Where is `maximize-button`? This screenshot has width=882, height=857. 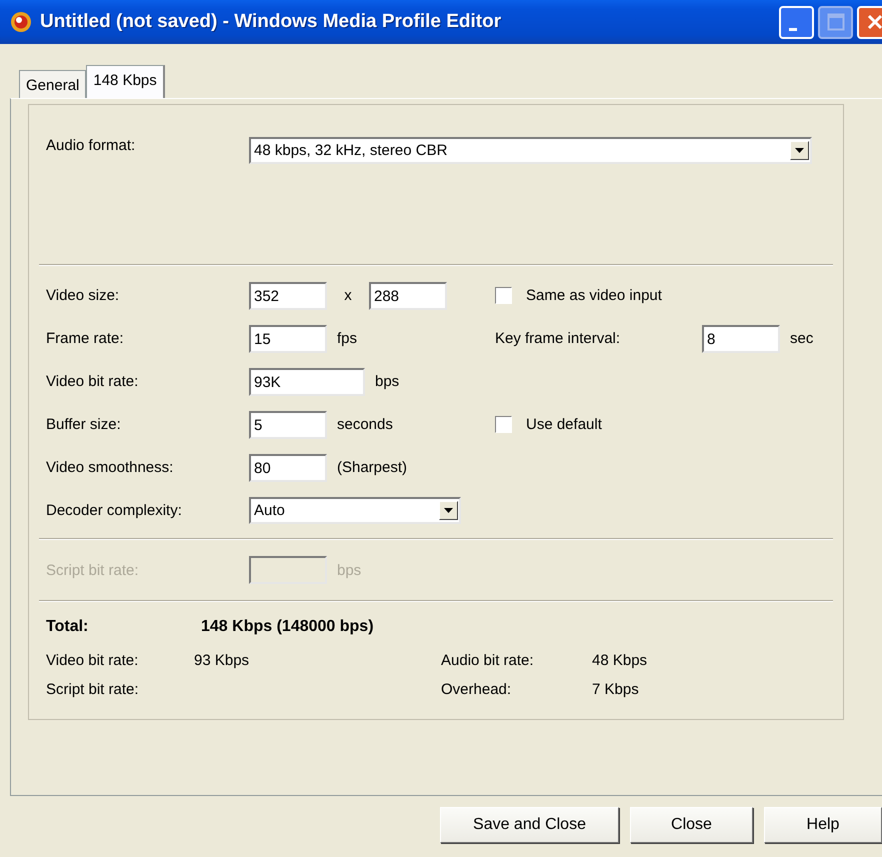 maximize-button is located at coordinates (835, 22).